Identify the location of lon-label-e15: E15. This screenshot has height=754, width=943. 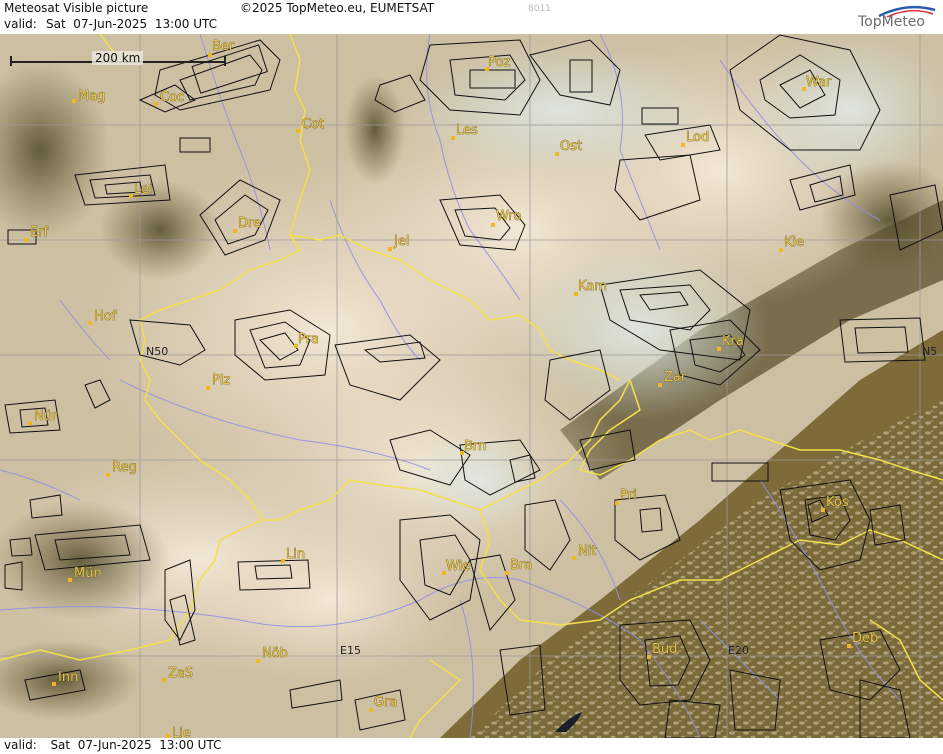
(350, 650).